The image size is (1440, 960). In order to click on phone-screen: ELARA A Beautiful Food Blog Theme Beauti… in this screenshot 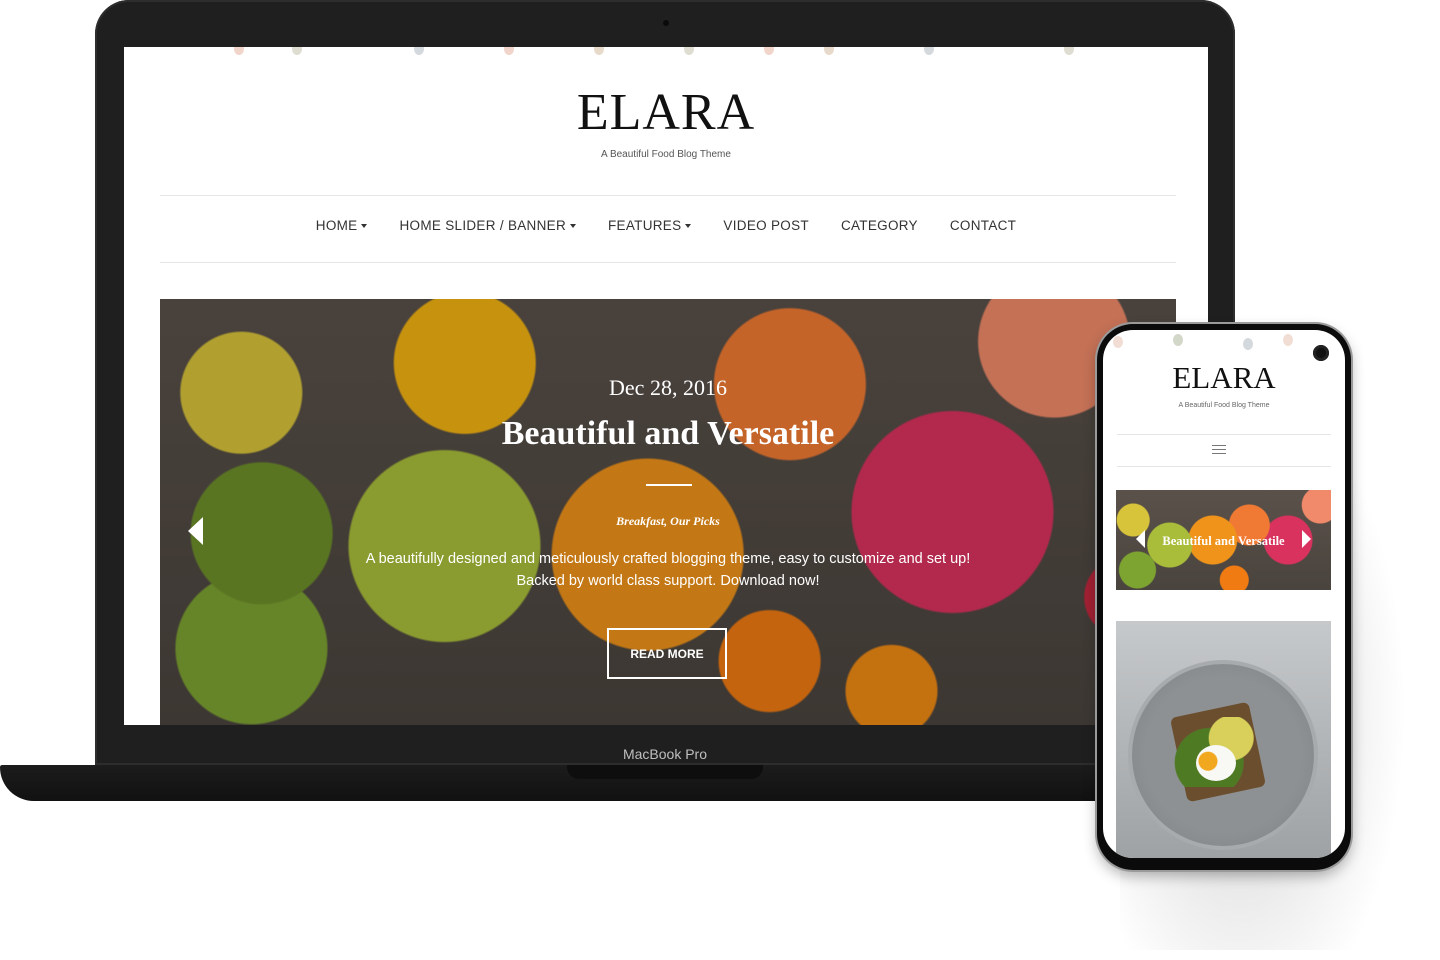, I will do `click(1224, 594)`.